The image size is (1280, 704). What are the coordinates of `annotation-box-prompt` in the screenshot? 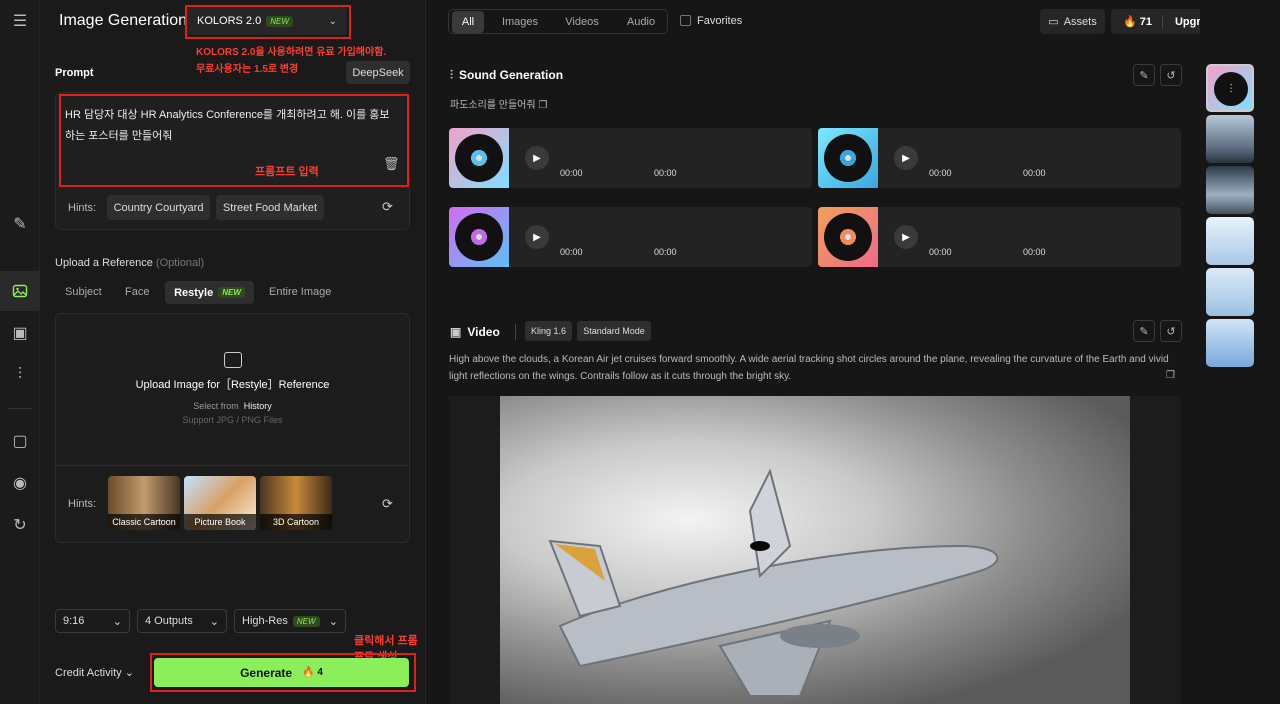 It's located at (234, 140).